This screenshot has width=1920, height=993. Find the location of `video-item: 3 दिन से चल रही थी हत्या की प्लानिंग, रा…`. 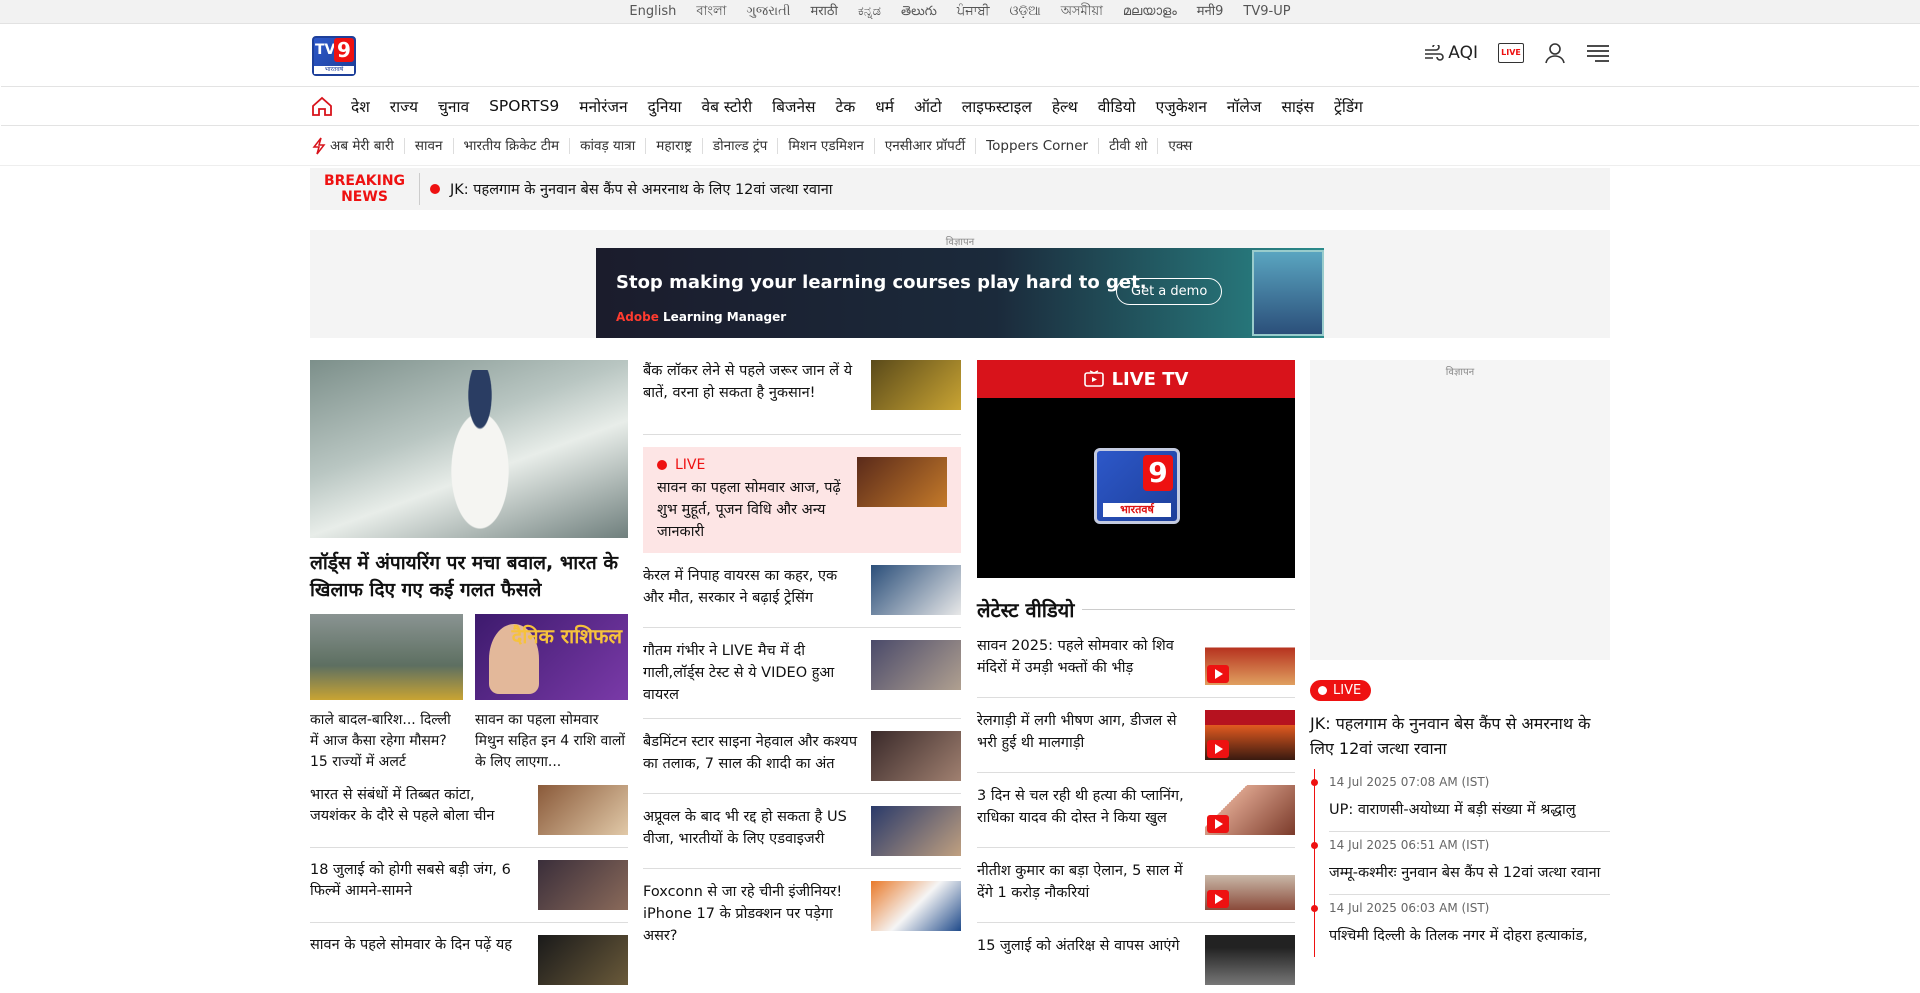

video-item: 3 दिन से चल रही थी हत्या की प्लानिंग, रा… is located at coordinates (1136, 810).